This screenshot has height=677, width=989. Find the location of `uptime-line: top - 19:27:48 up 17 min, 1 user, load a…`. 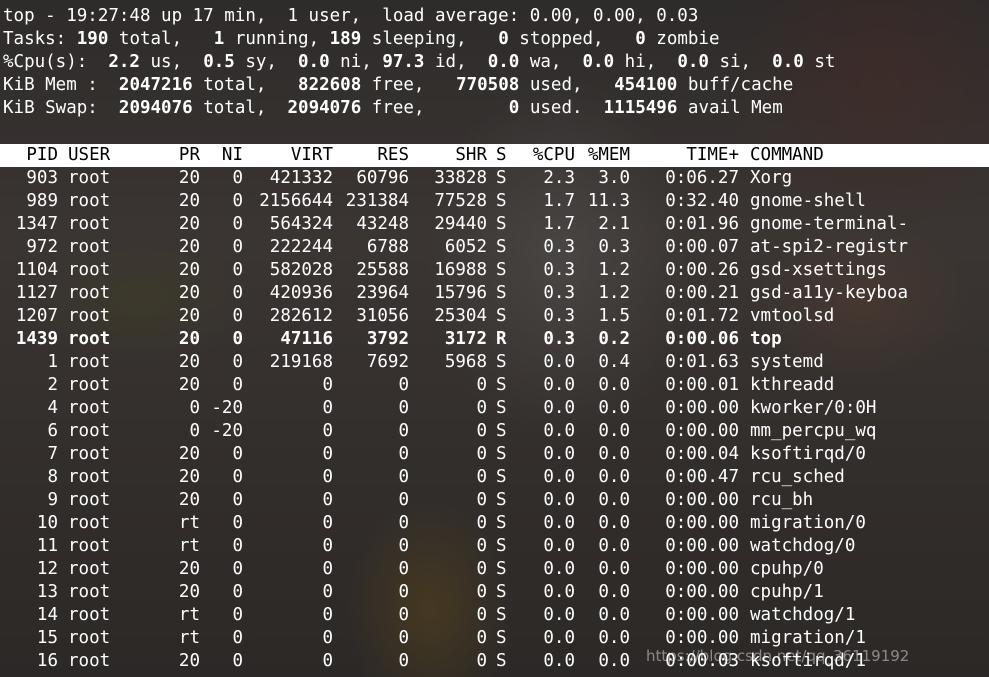

uptime-line: top - 19:27:48 up 17 min, 1 user, load a… is located at coordinates (351, 16).